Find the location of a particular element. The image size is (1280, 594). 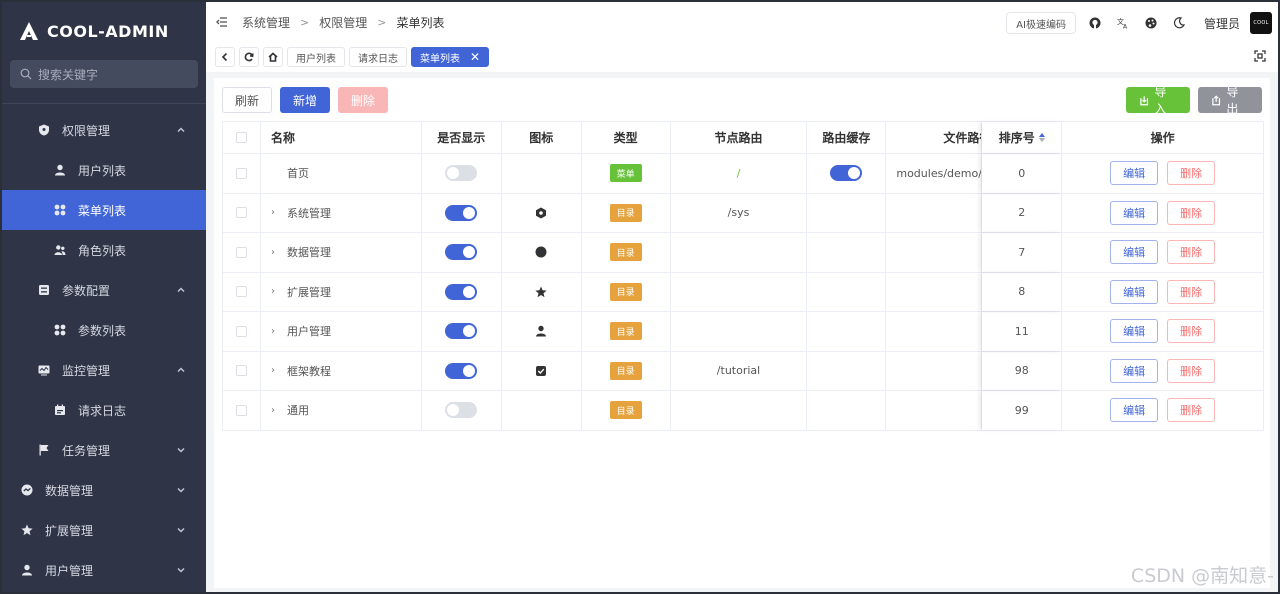

monitor-icon is located at coordinates (44, 370).